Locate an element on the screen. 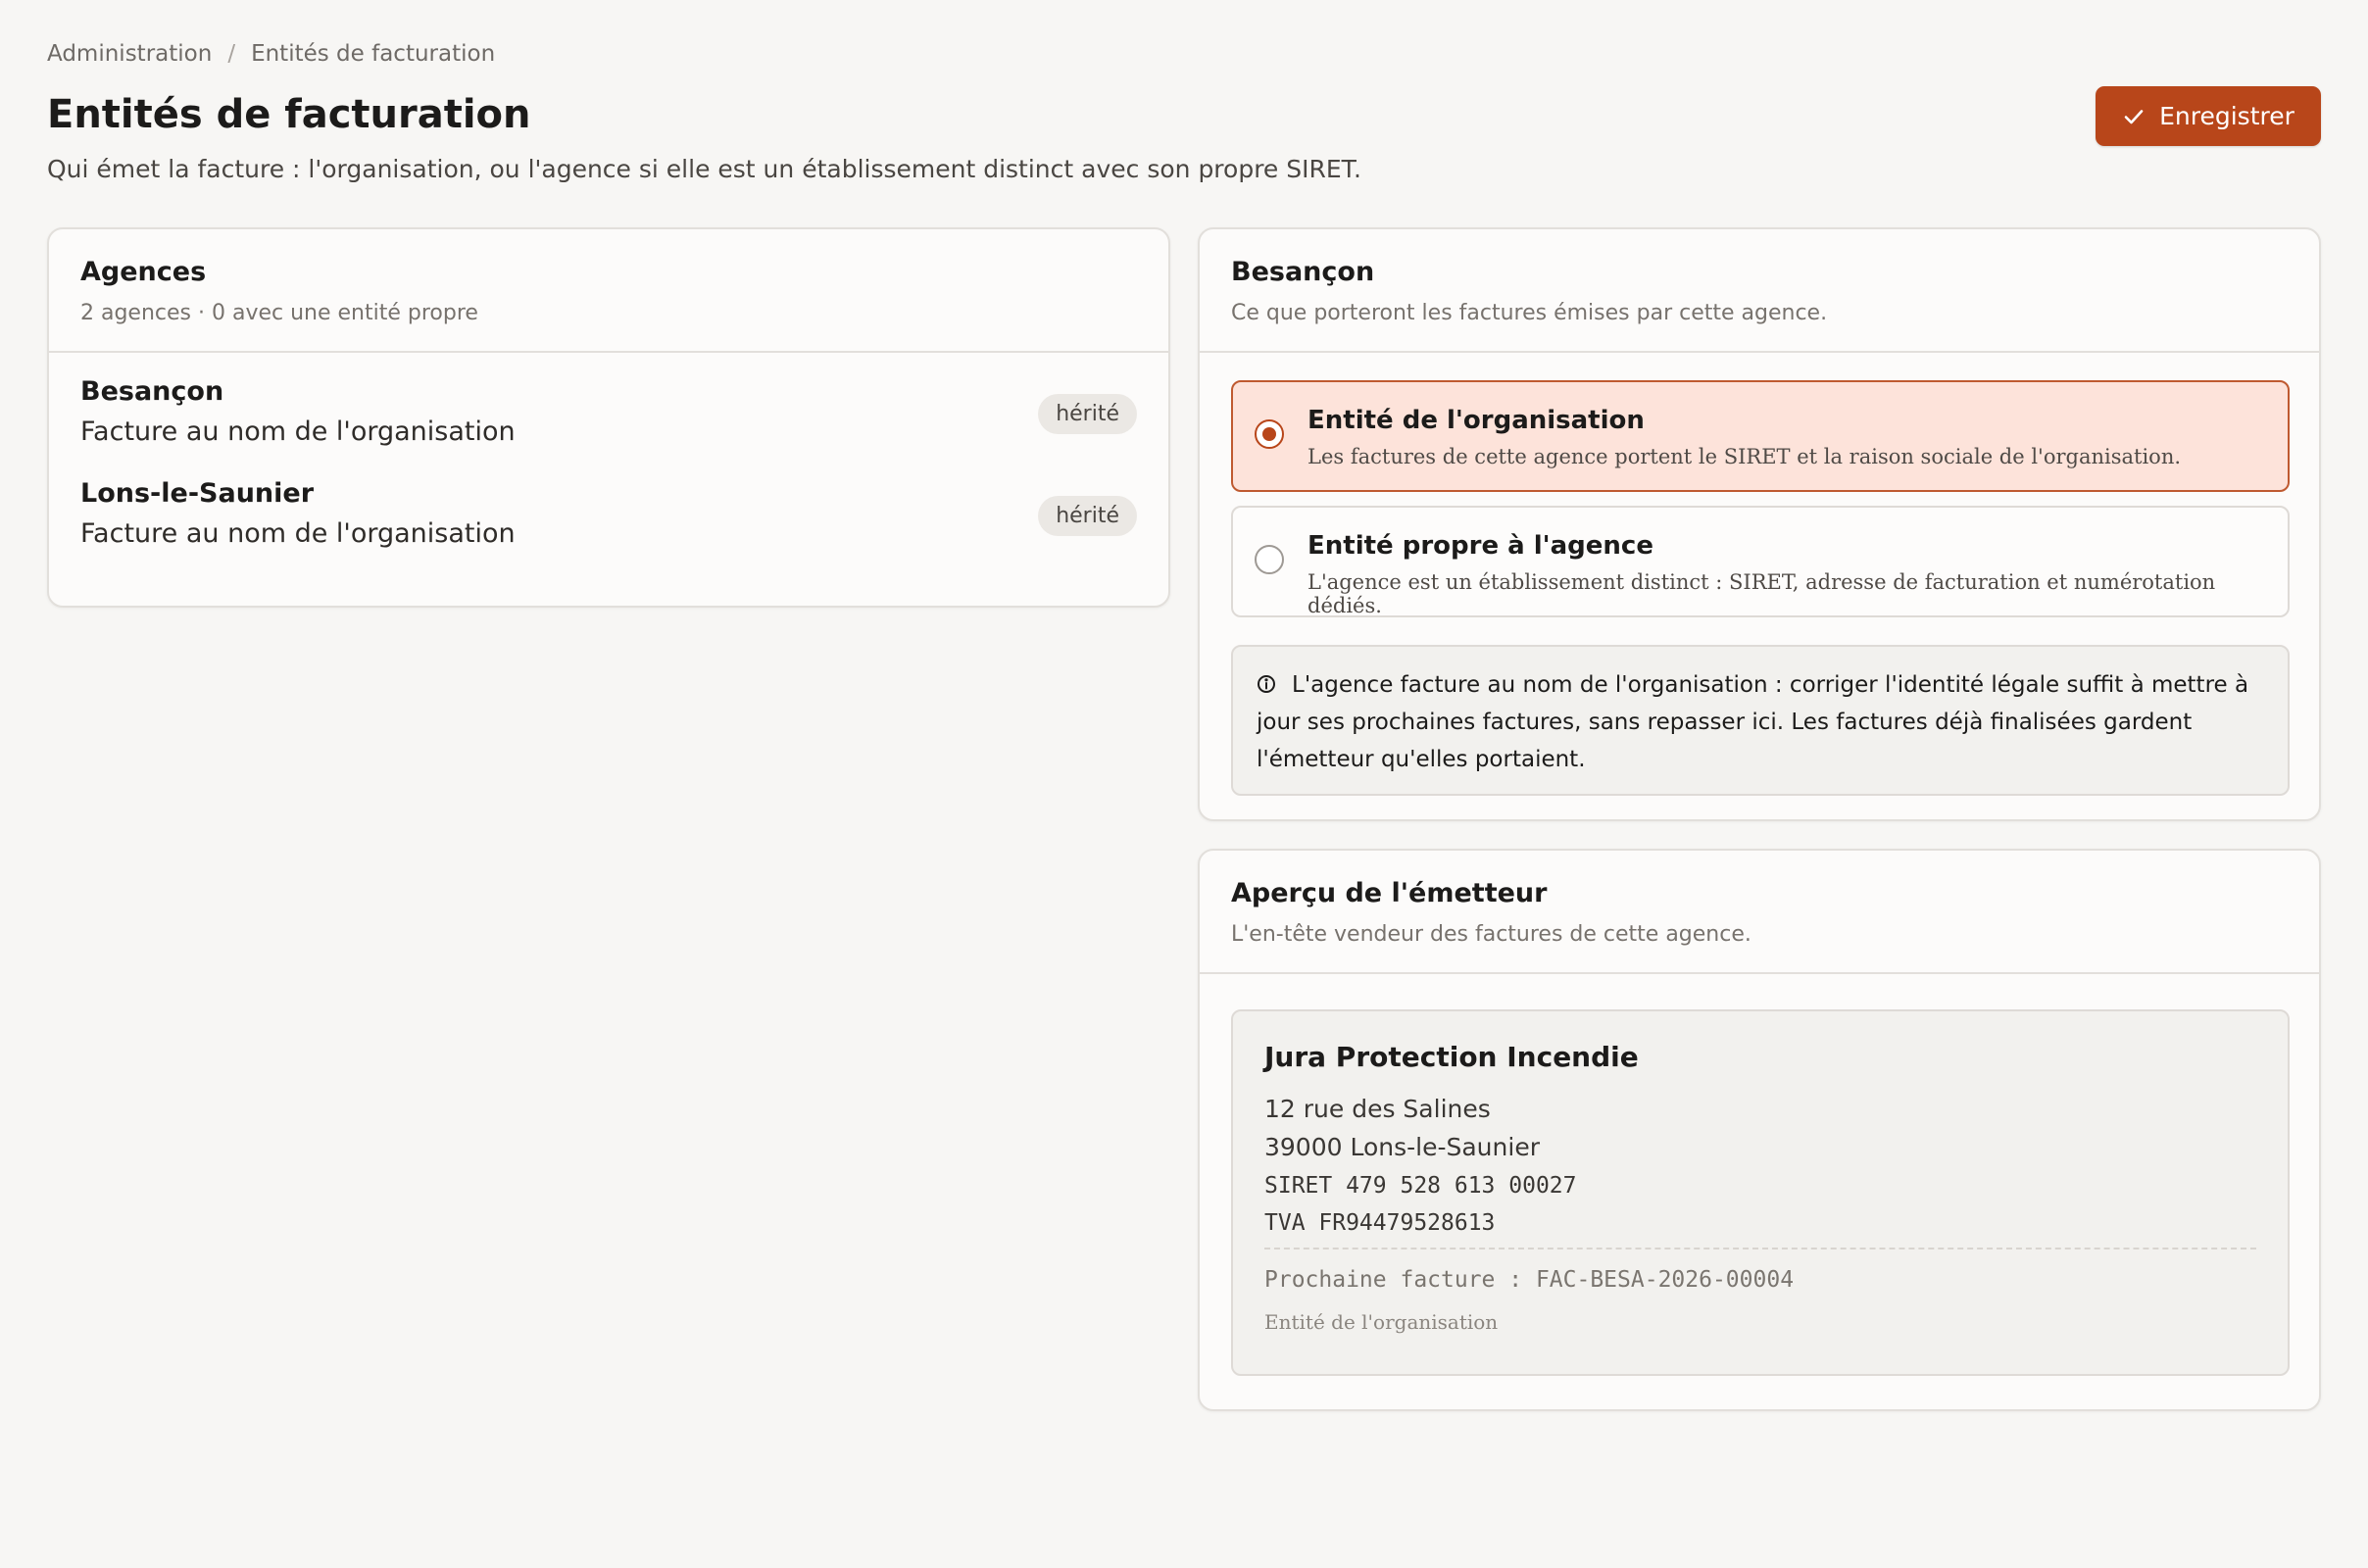 The image size is (2368, 1568). info-icon is located at coordinates (1266, 684).